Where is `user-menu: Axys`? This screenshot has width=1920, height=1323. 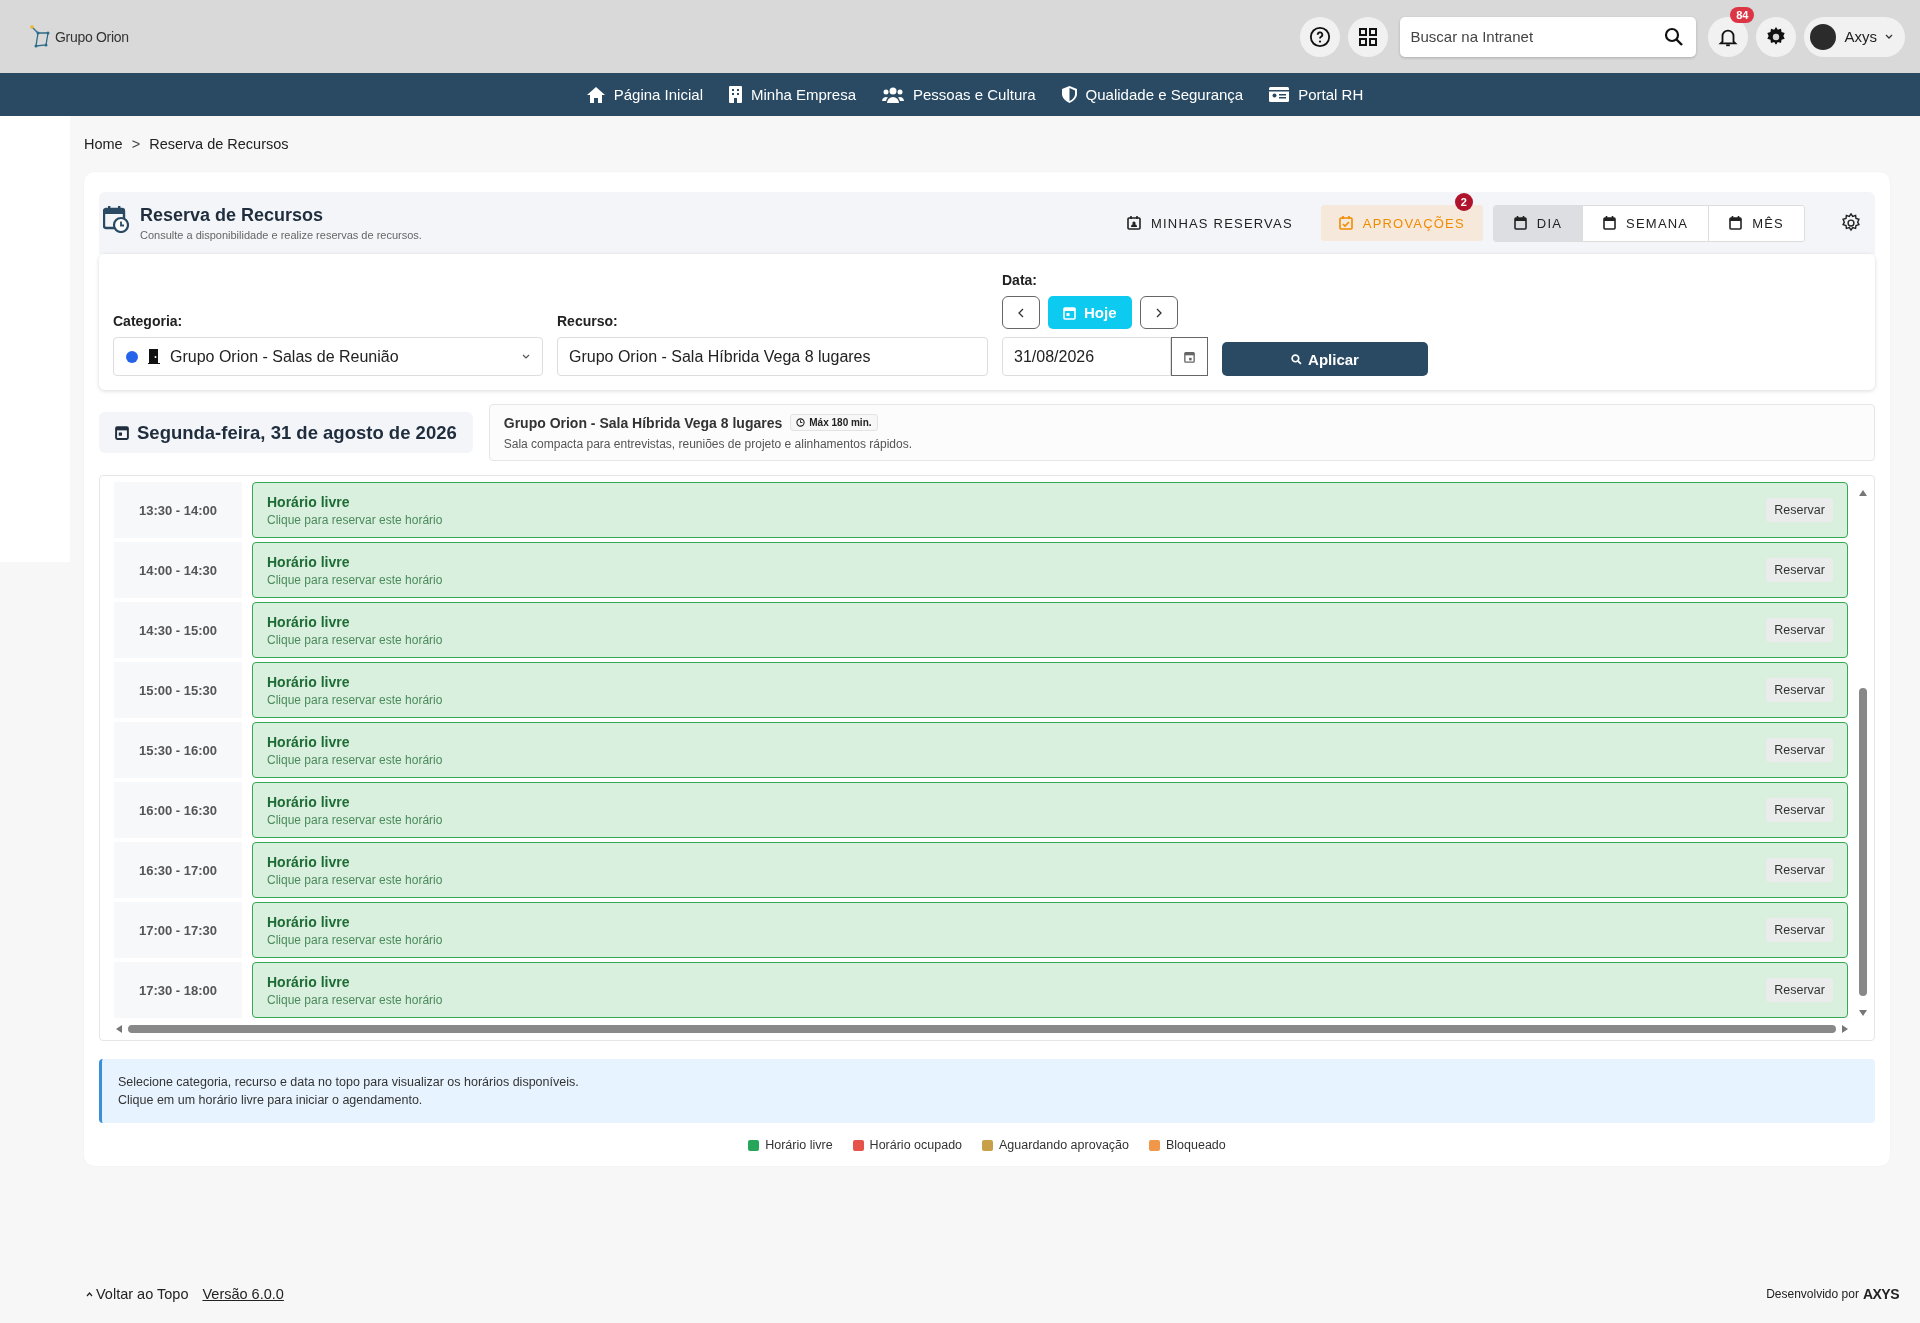
user-menu: Axys is located at coordinates (1854, 36).